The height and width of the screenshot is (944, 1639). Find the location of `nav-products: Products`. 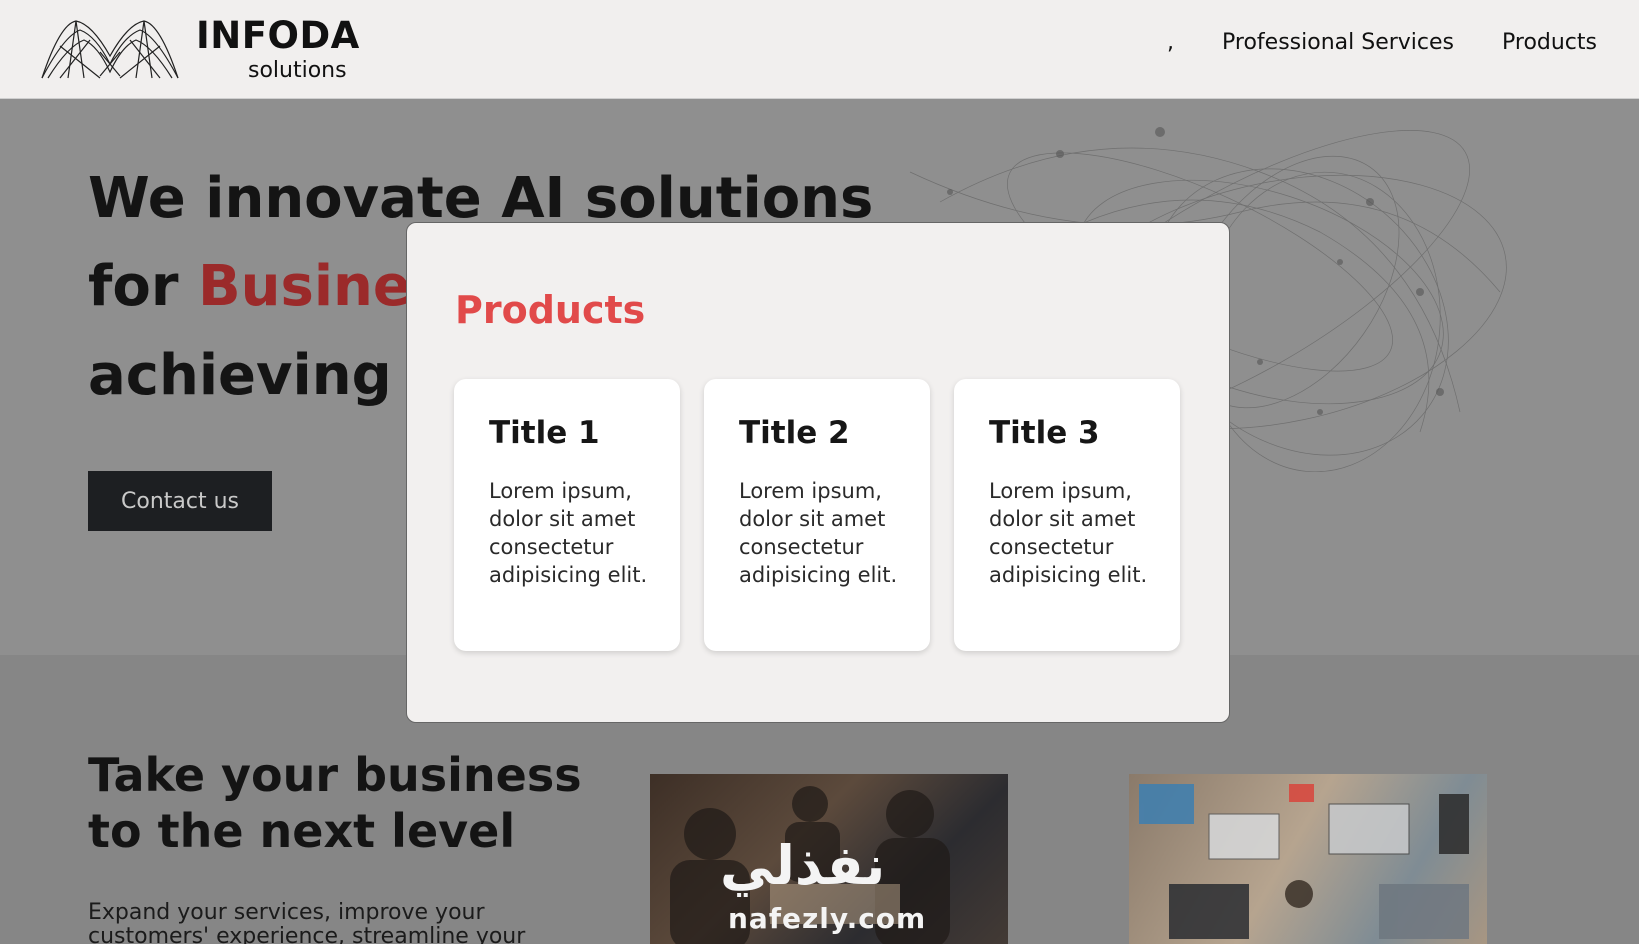

nav-products: Products is located at coordinates (1549, 42).